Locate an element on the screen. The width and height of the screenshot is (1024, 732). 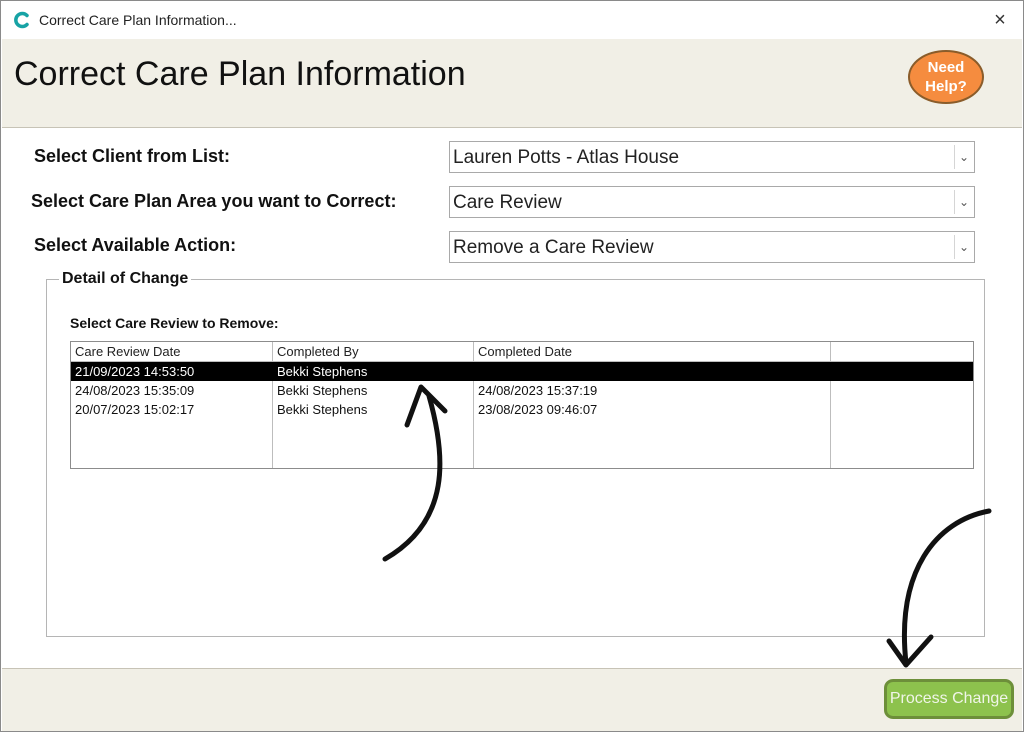
curved-arrow-up-icon is located at coordinates (415, 473).